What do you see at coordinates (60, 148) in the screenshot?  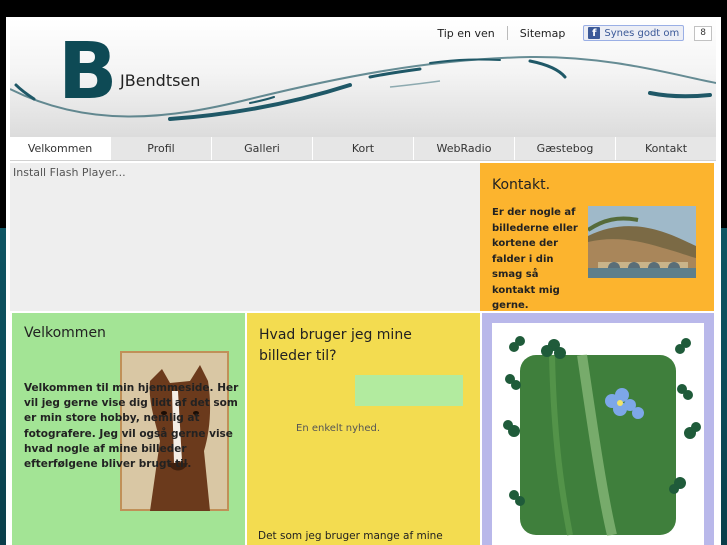 I see `nav-item-velkommen: Velkommen` at bounding box center [60, 148].